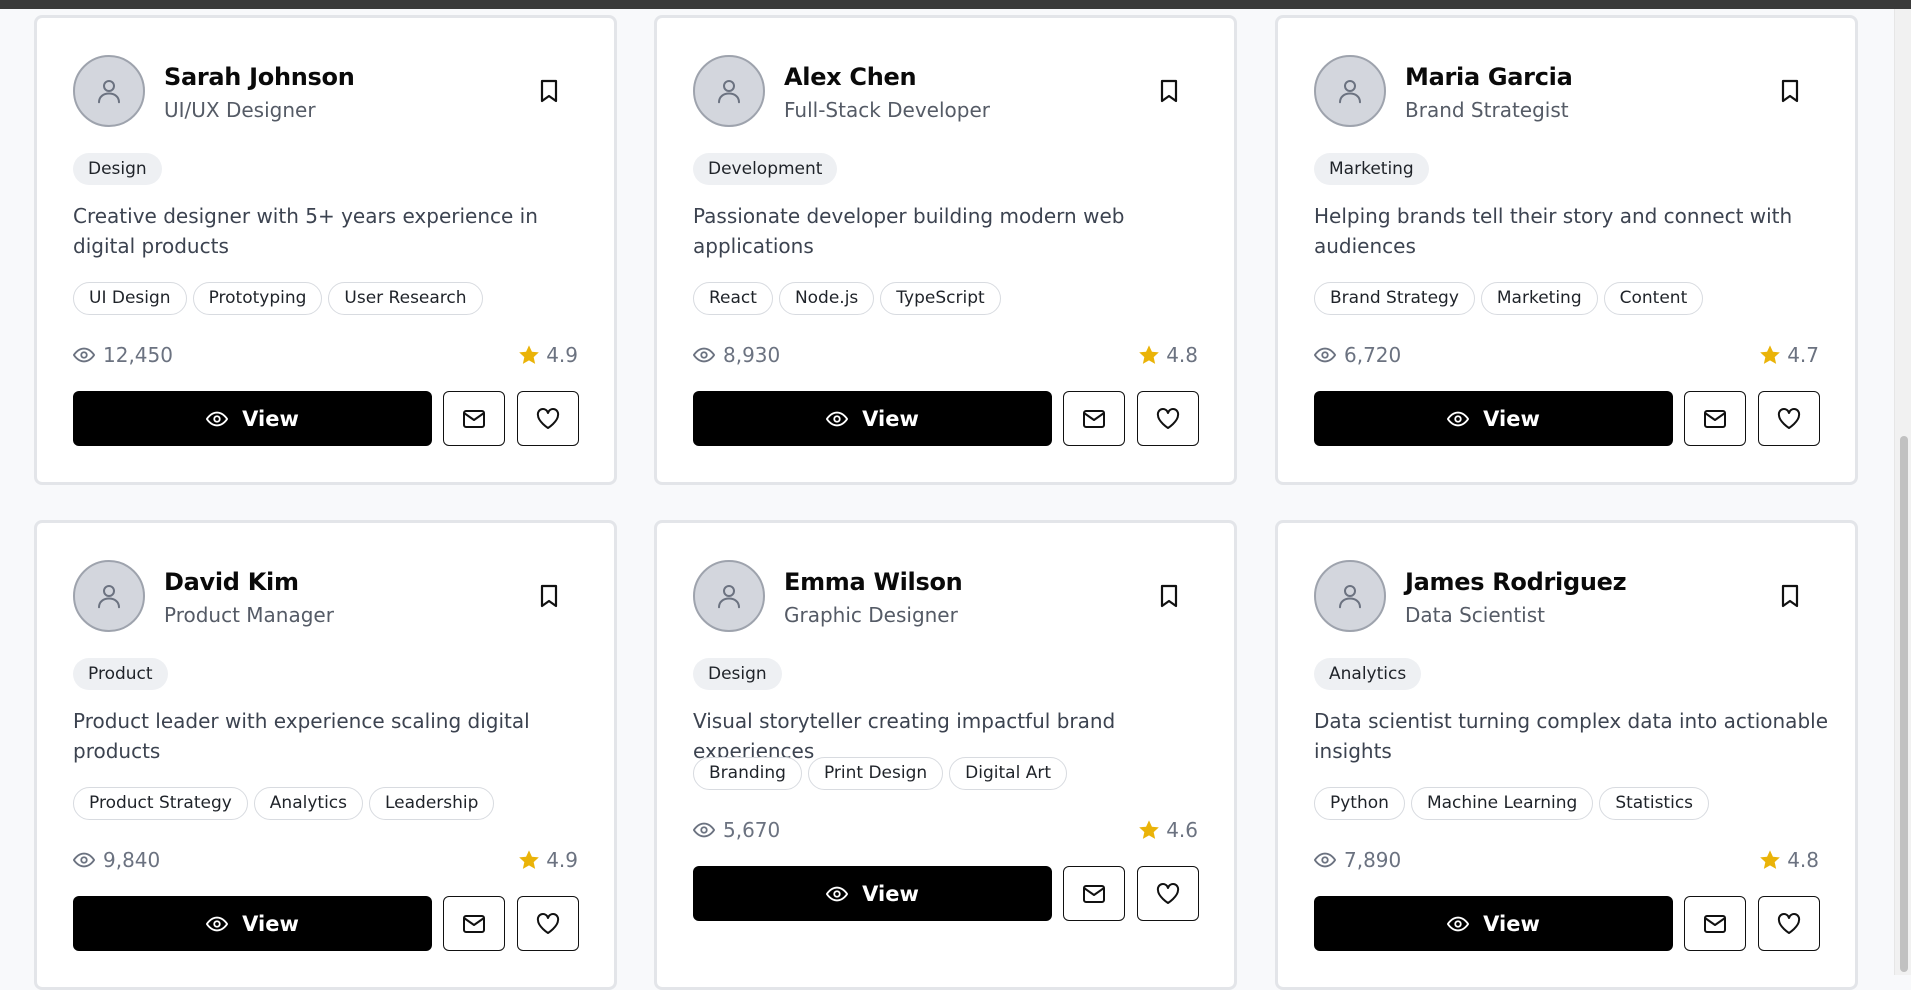  Describe the element at coordinates (120, 674) in the screenshot. I see `category-badge: Product` at that location.